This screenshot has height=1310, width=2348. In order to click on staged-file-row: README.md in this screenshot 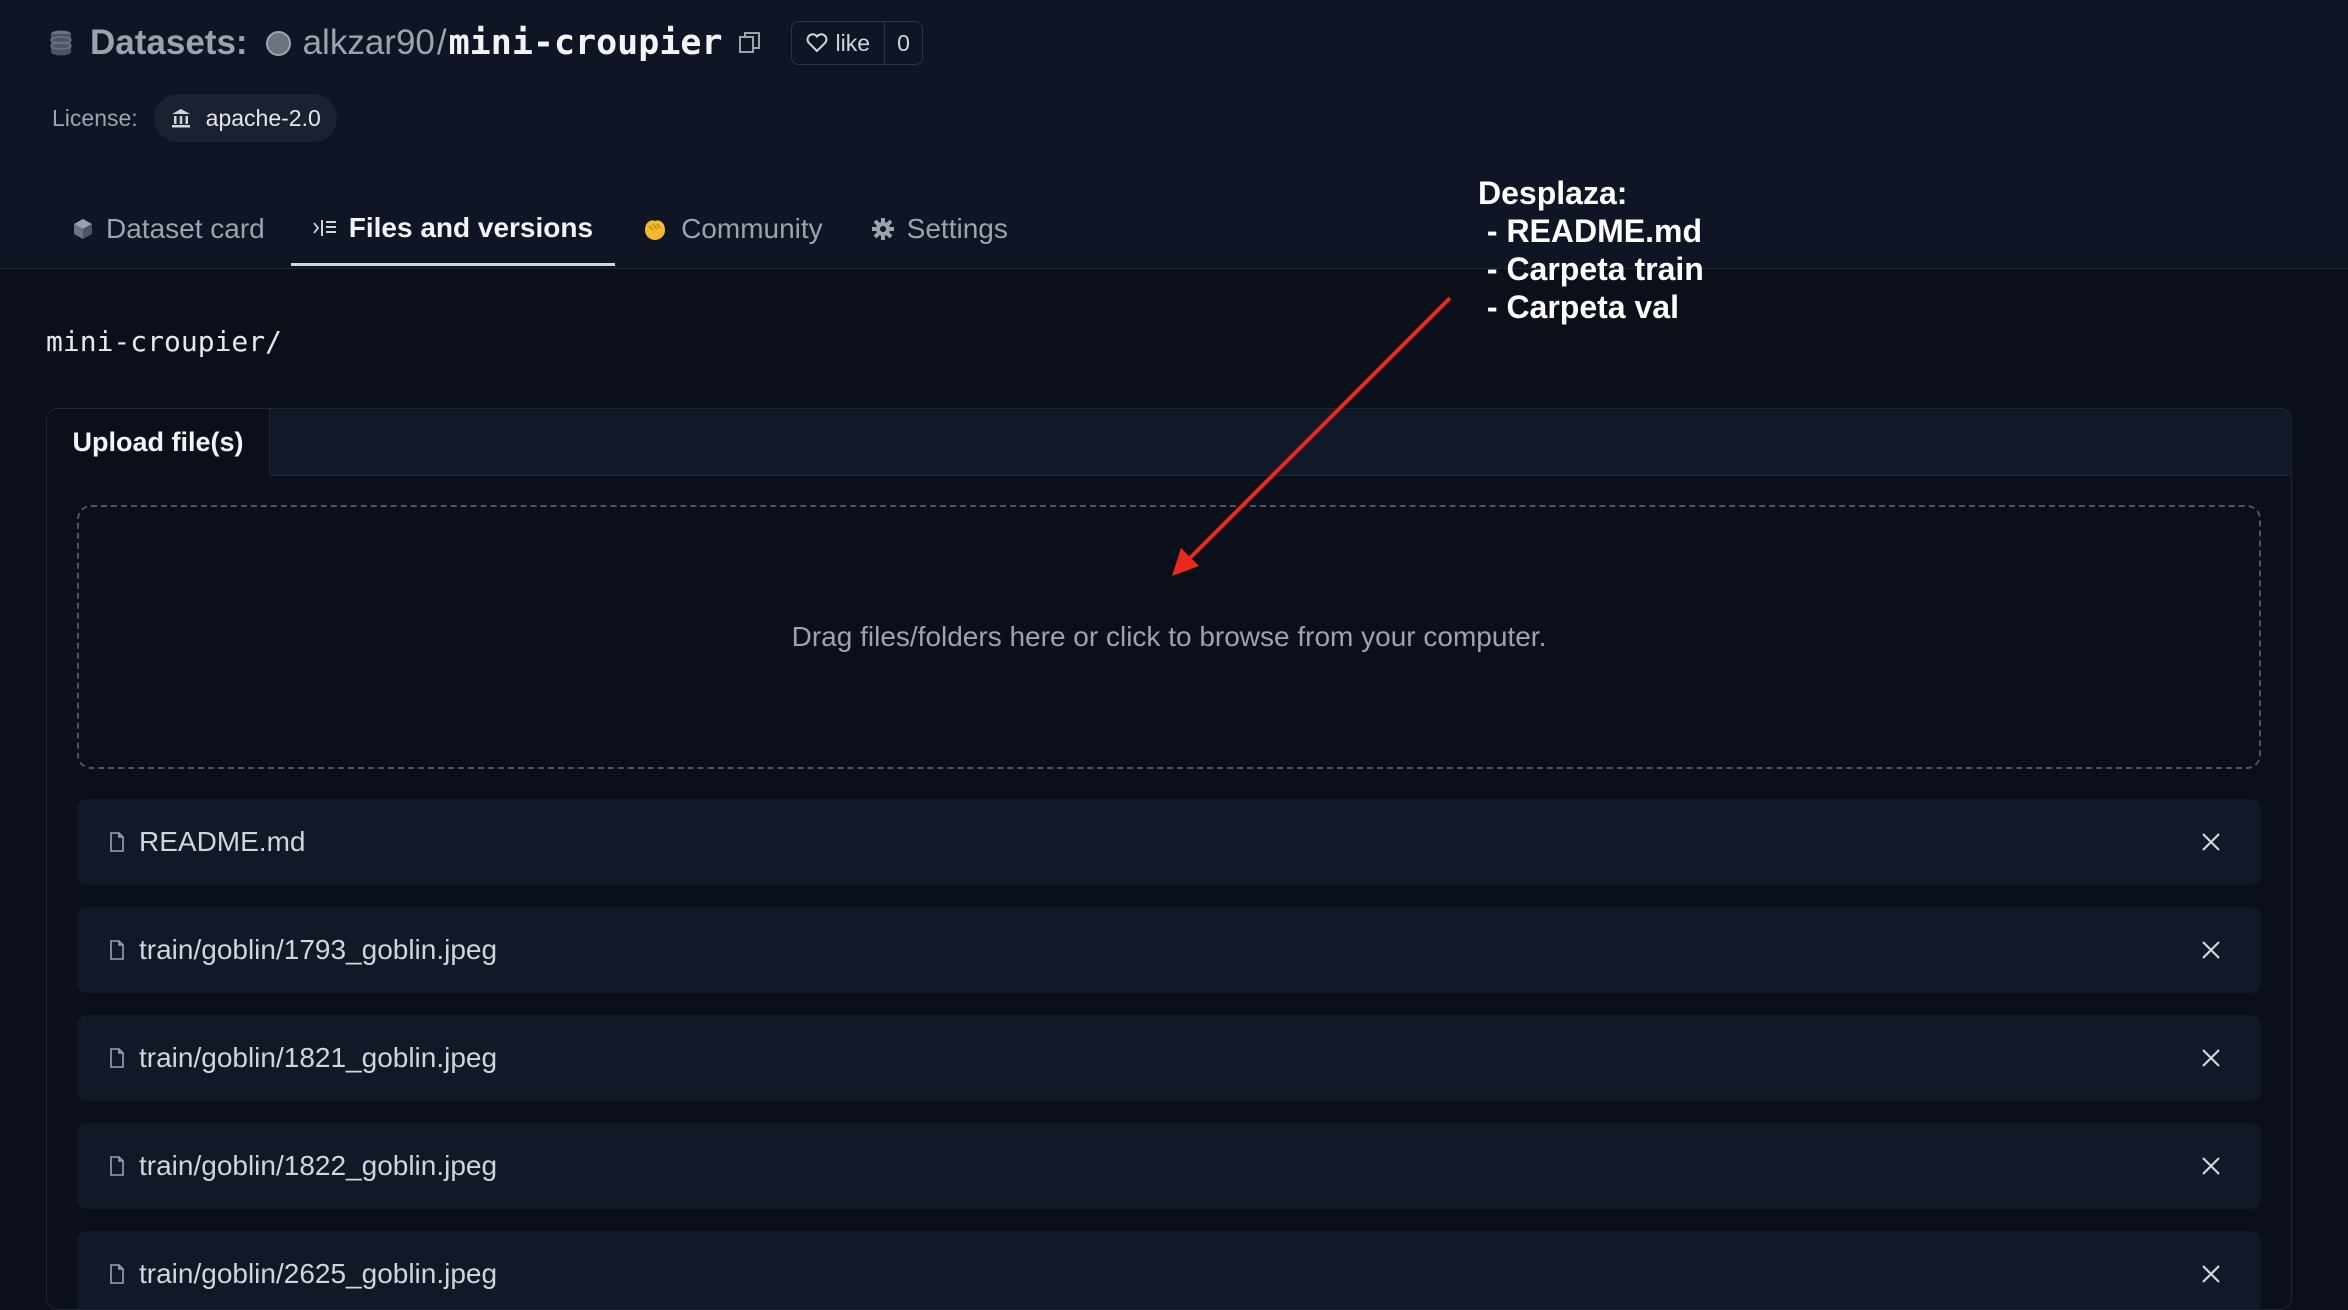, I will do `click(1169, 842)`.